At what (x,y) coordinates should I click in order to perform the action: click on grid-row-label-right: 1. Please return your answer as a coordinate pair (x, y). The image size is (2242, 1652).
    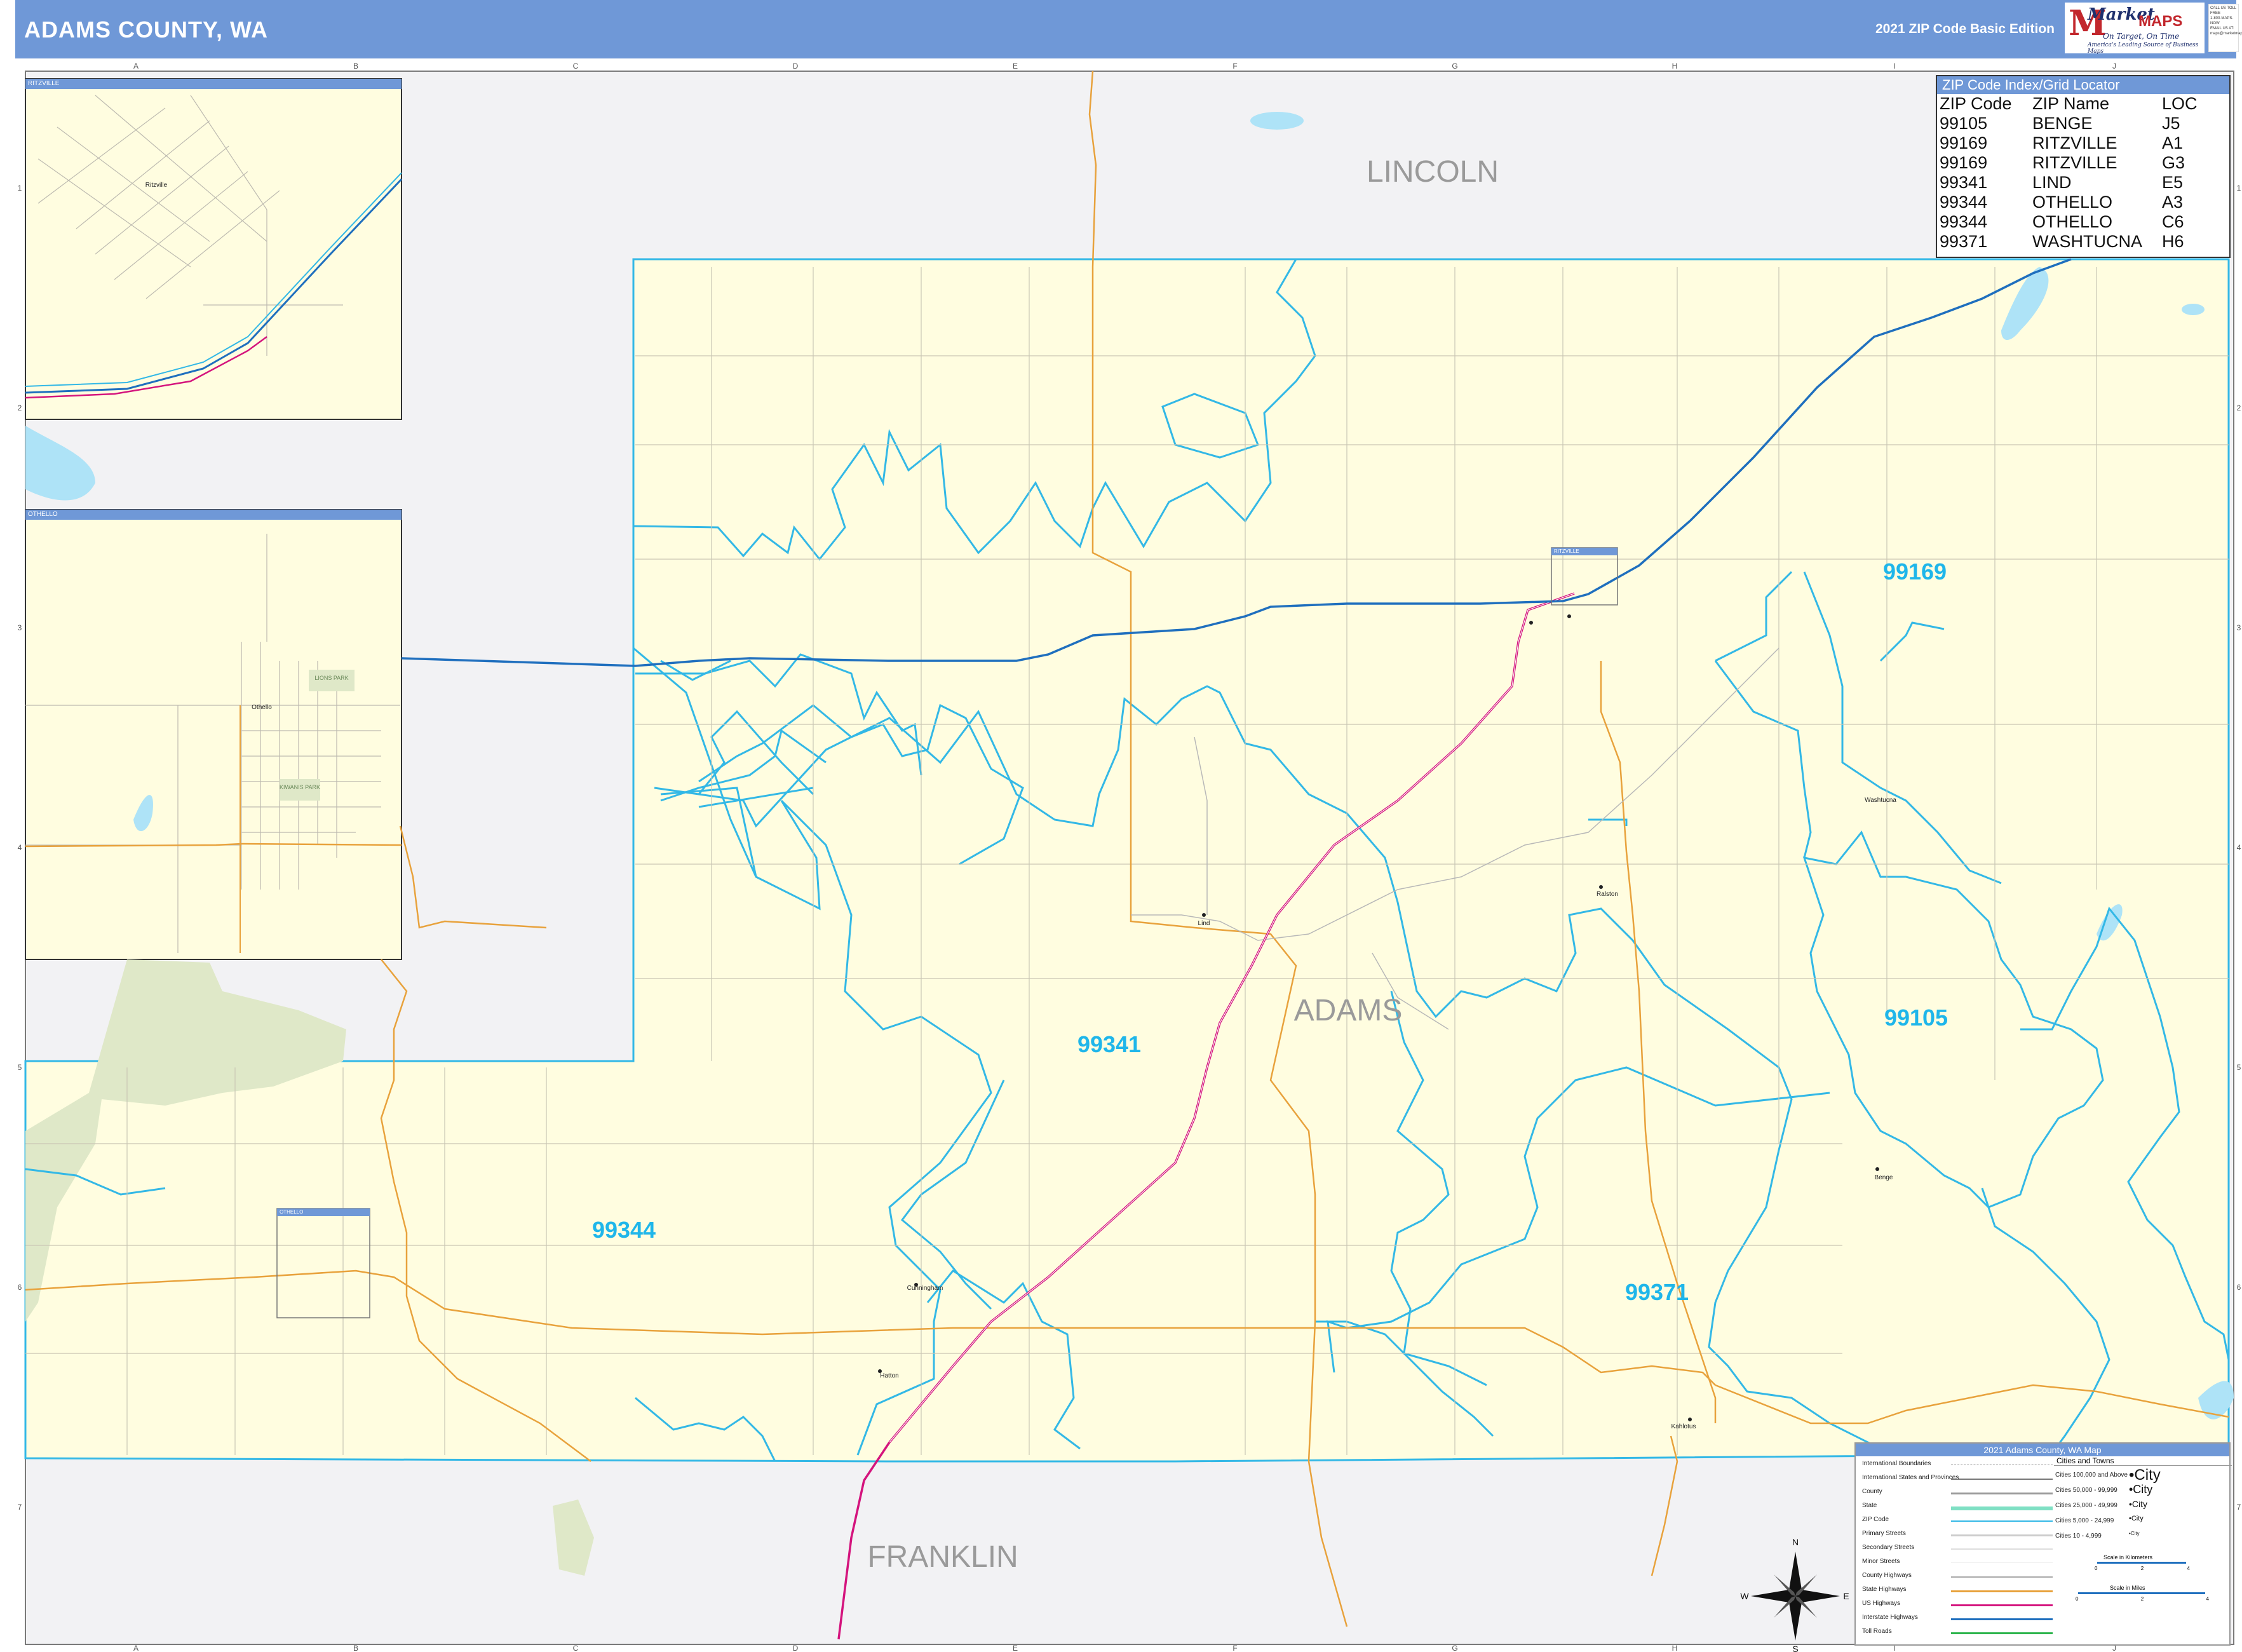
    Looking at the image, I should click on (2239, 189).